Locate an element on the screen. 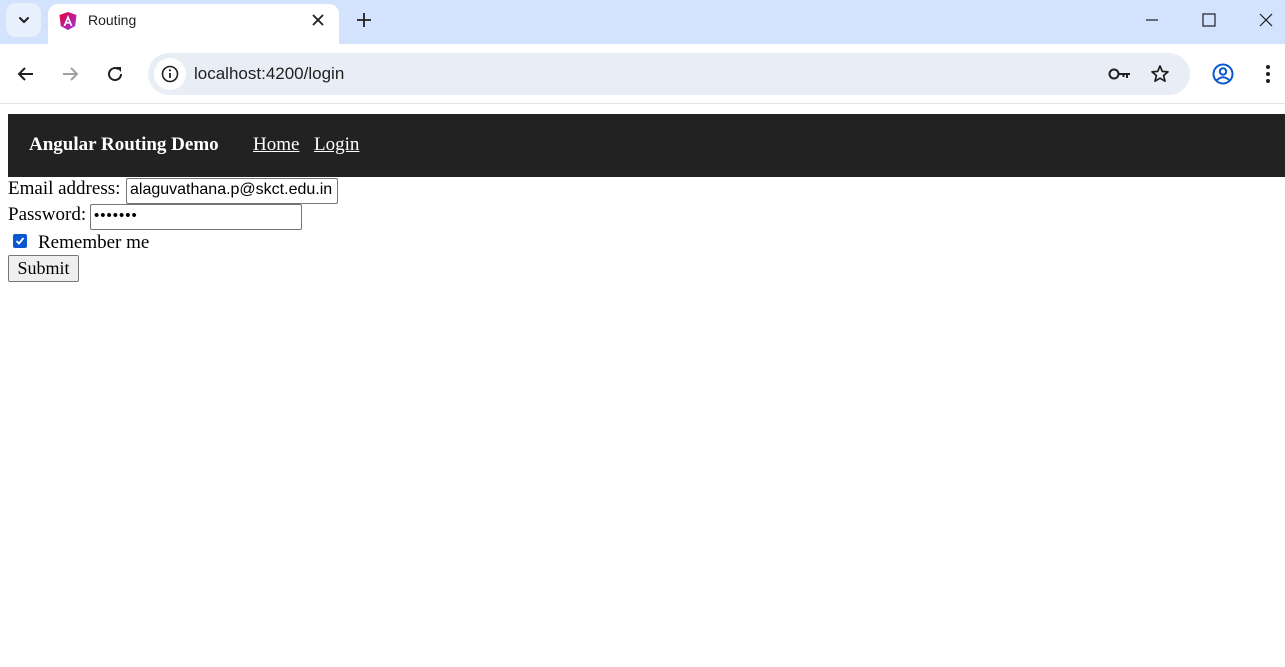 The width and height of the screenshot is (1285, 667). app-brand: Angular Routing Demo is located at coordinates (124, 144).